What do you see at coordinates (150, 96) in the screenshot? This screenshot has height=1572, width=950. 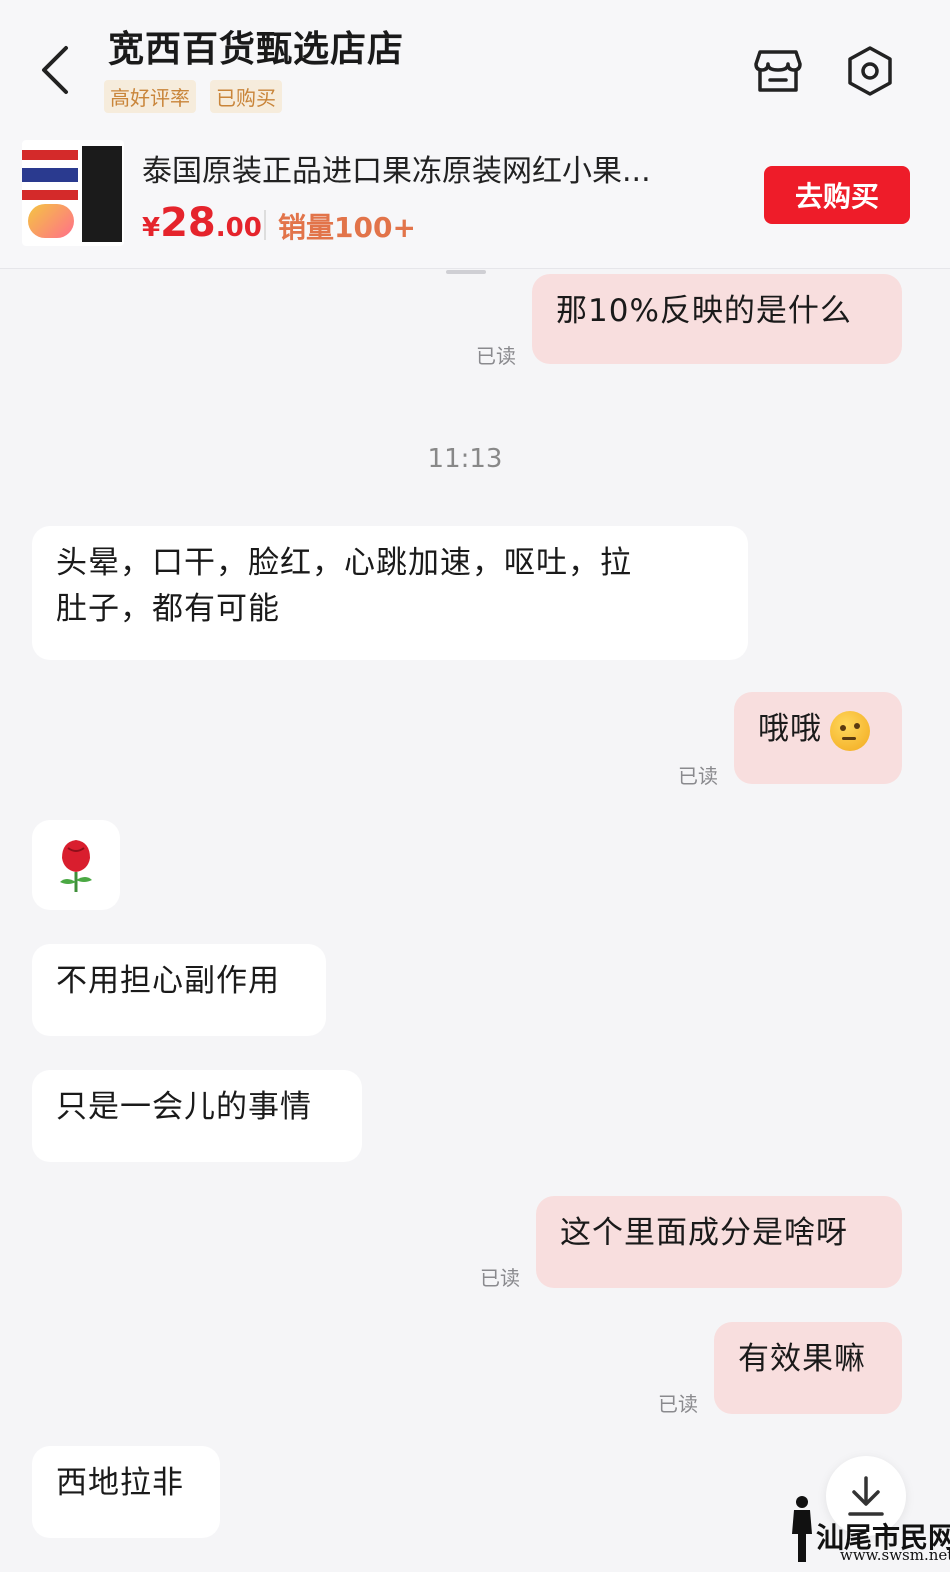 I see `tag-high-rating: 高好评率` at bounding box center [150, 96].